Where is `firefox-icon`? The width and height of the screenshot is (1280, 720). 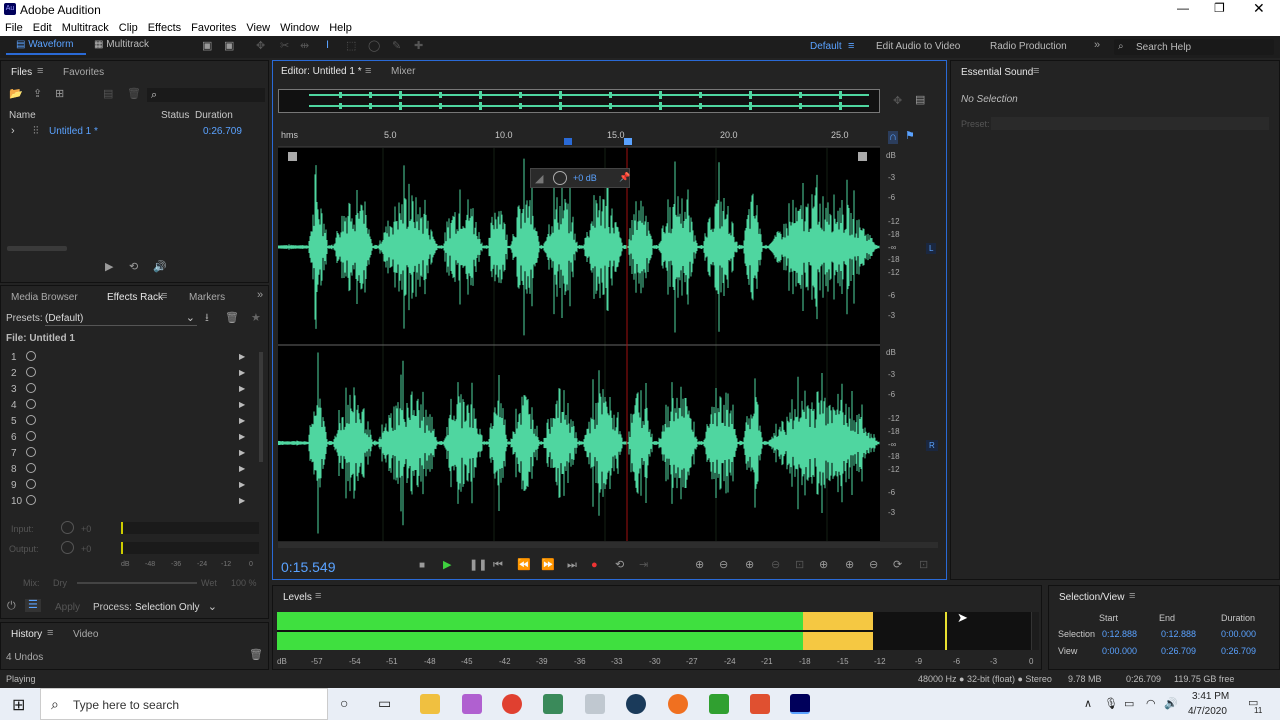
firefox-icon is located at coordinates (678, 704).